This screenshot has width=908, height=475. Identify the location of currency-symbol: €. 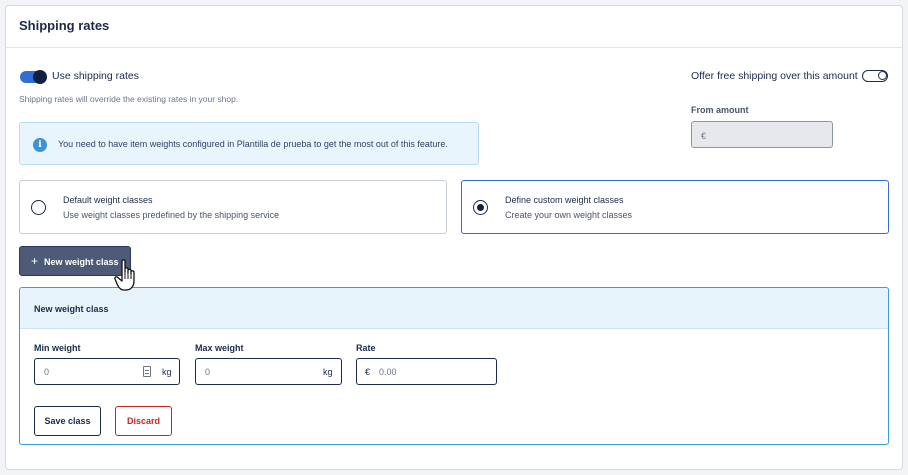
(704, 136).